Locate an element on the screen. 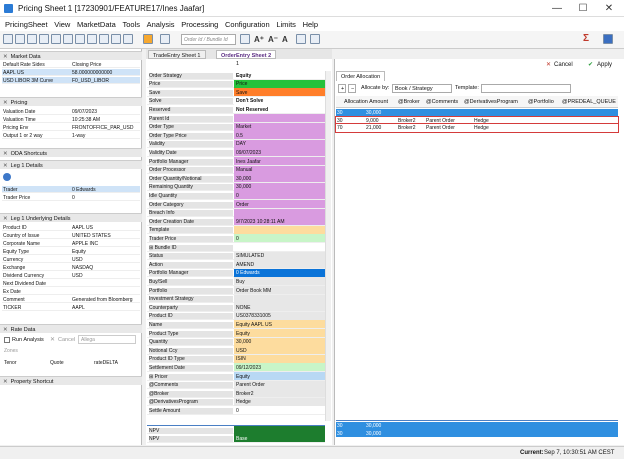  order-field-row: Validity DAY is located at coordinates (236, 144).